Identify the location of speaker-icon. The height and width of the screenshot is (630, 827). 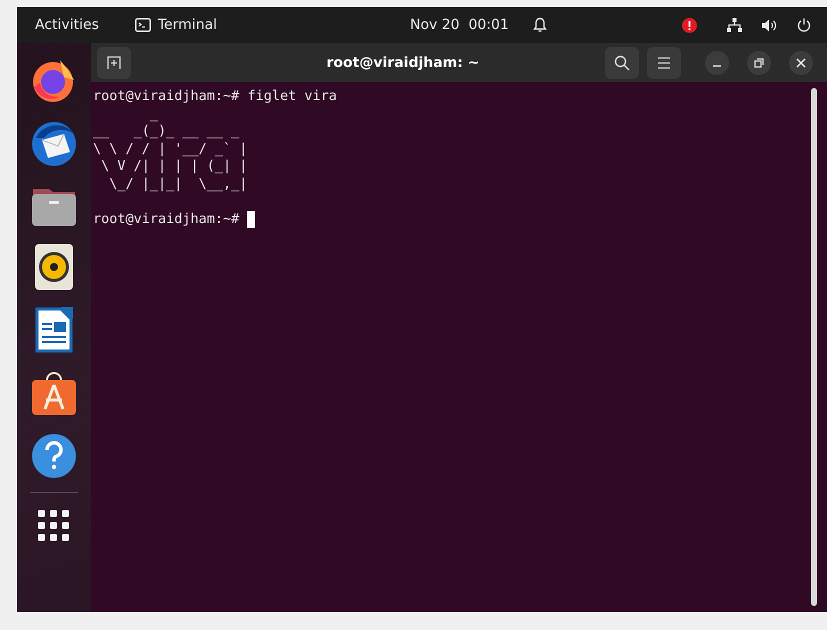
(54, 267).